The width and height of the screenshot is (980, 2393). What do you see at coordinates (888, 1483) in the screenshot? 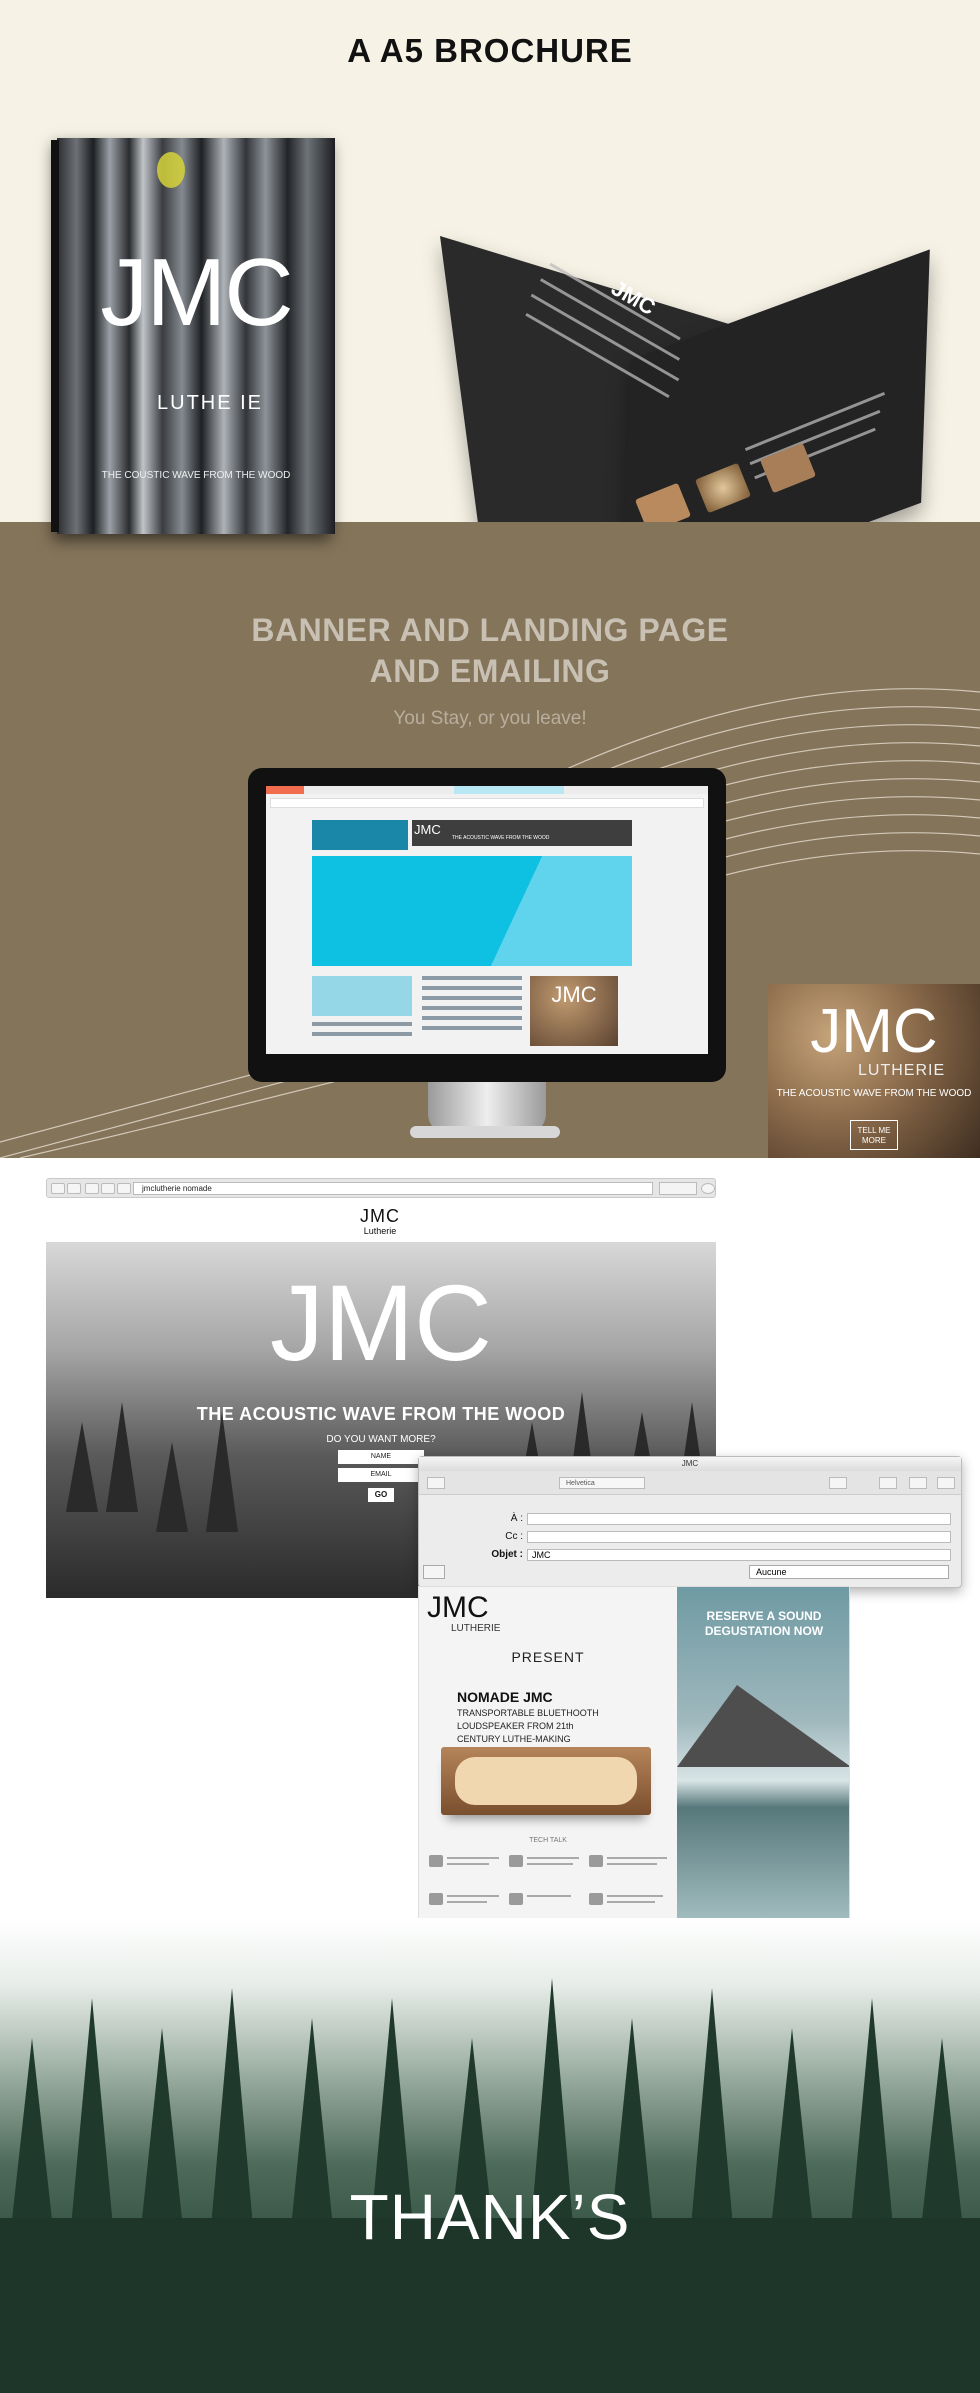
I see `format-icon` at bounding box center [888, 1483].